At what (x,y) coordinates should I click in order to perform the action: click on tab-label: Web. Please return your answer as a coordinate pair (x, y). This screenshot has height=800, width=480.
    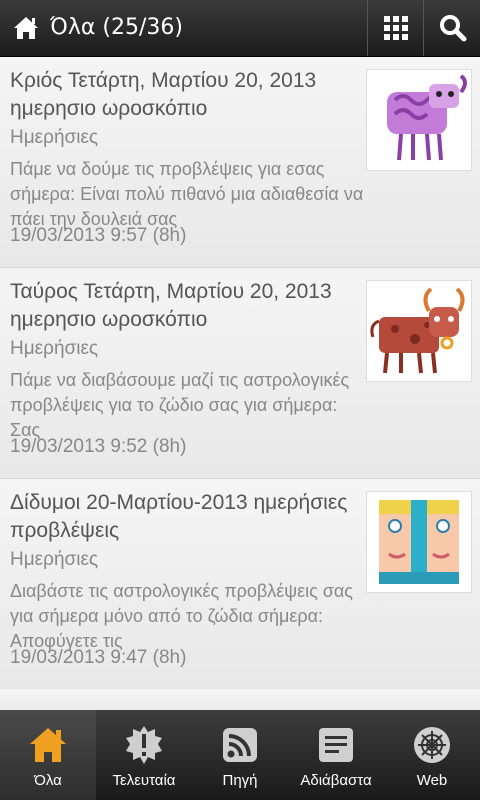
    Looking at the image, I should click on (432, 780).